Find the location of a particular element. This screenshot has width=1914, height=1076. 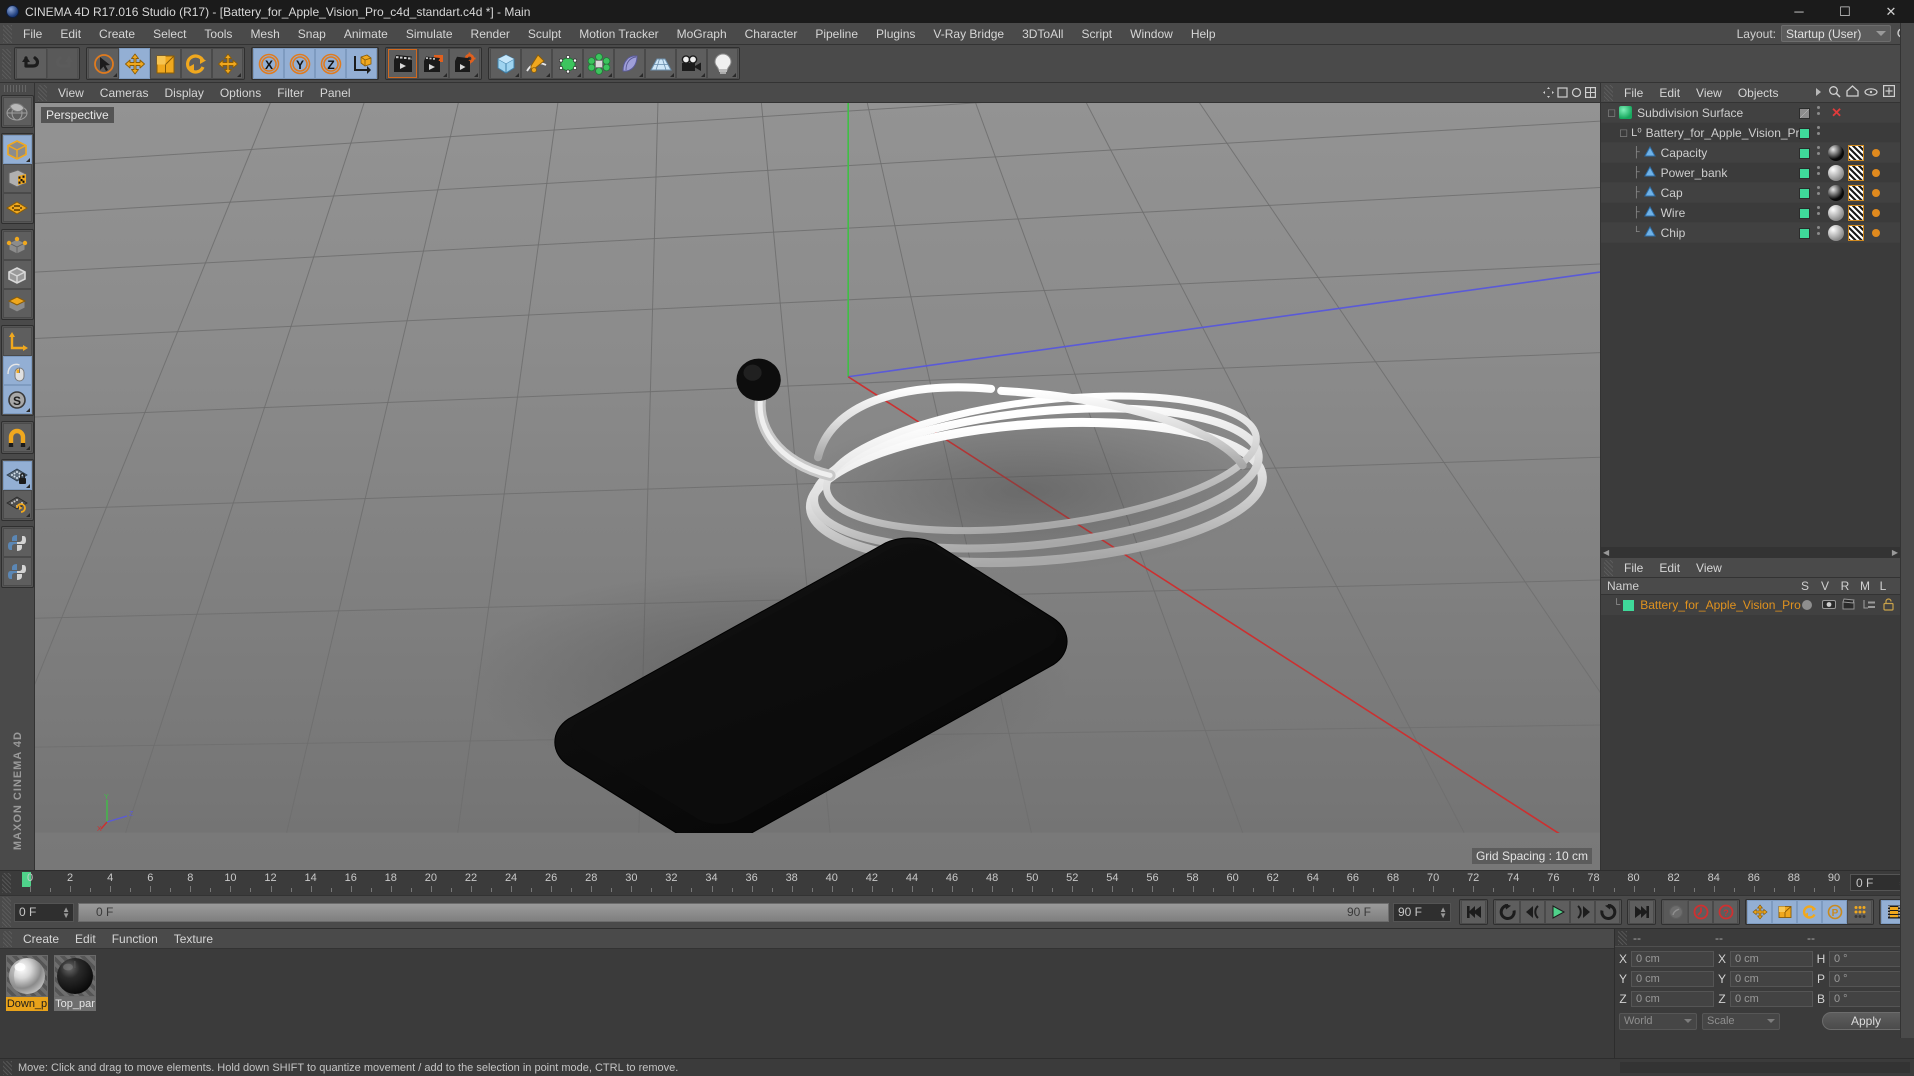

next-keyframe-button is located at coordinates (1582, 912).